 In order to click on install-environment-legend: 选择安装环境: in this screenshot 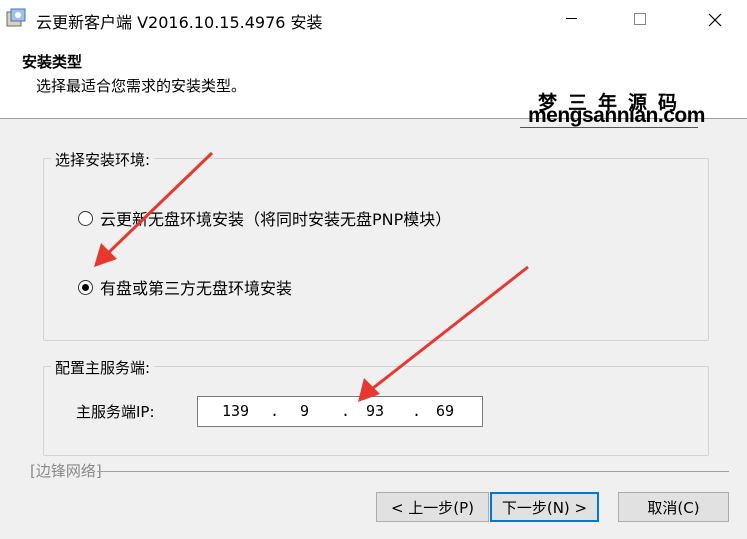, I will do `click(103, 159)`.